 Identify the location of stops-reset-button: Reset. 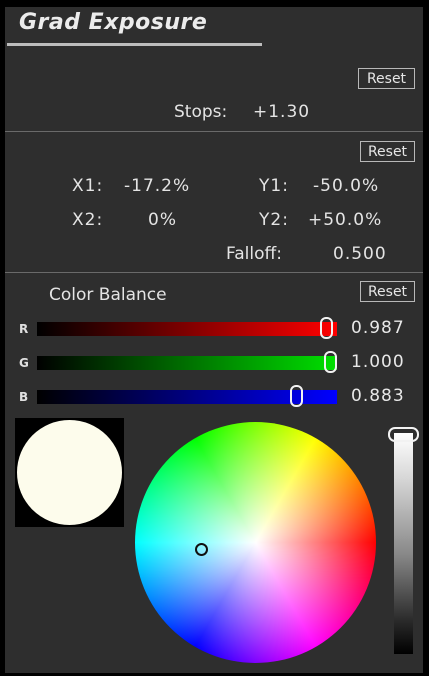
(386, 78).